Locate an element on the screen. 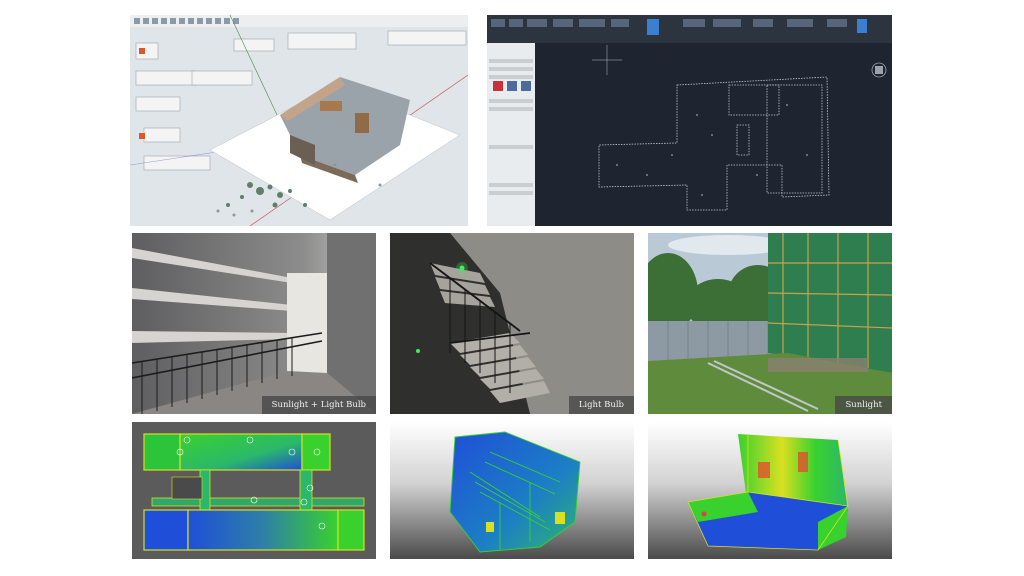 The width and height of the screenshot is (1024, 576). floorplan-point-cloud is located at coordinates (254, 490).